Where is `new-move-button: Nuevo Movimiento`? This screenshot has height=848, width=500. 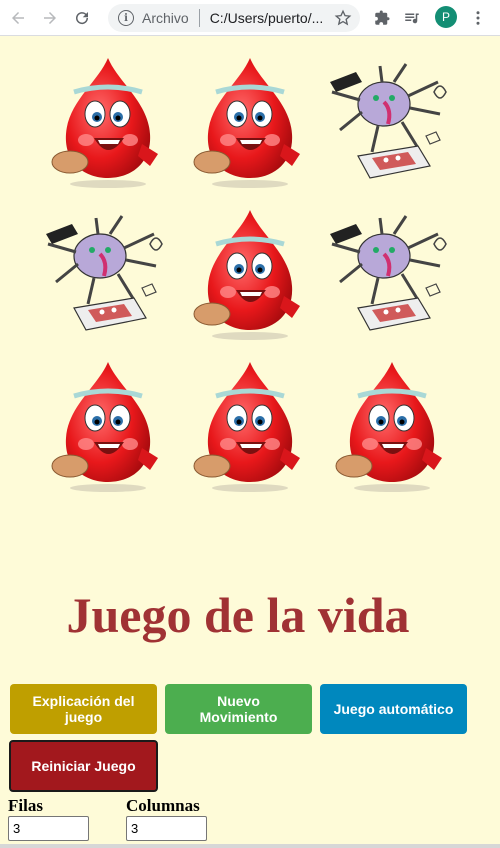
new-move-button: Nuevo Movimiento is located at coordinates (238, 709).